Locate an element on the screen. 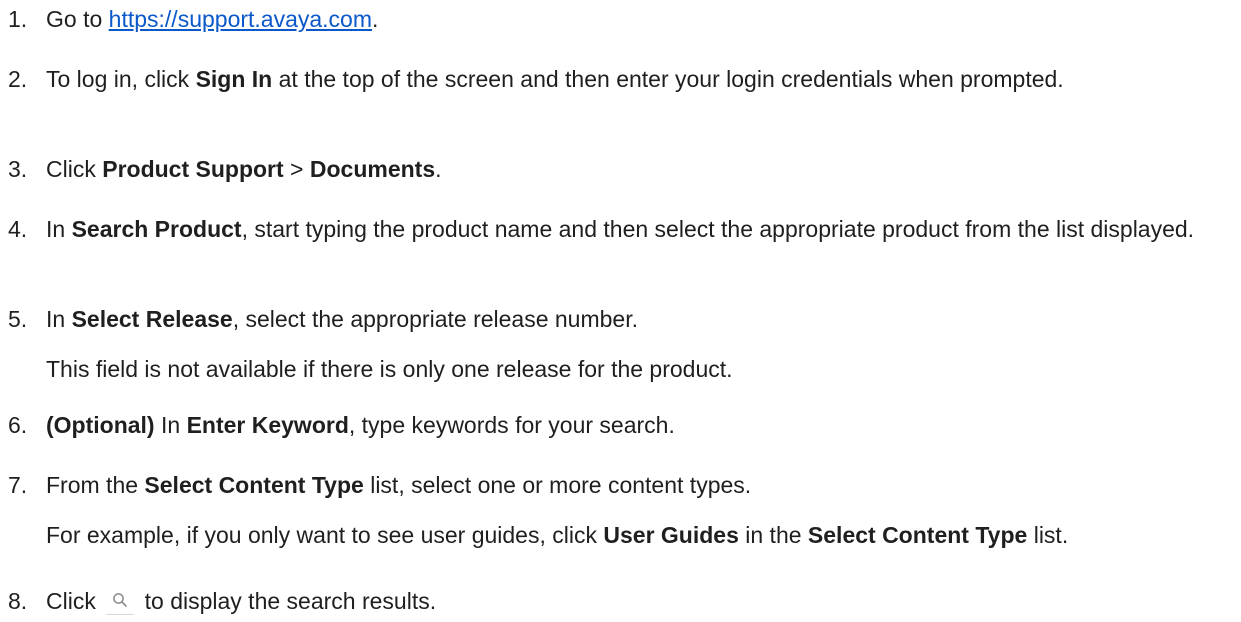  step-number: 1. is located at coordinates (18, 19).